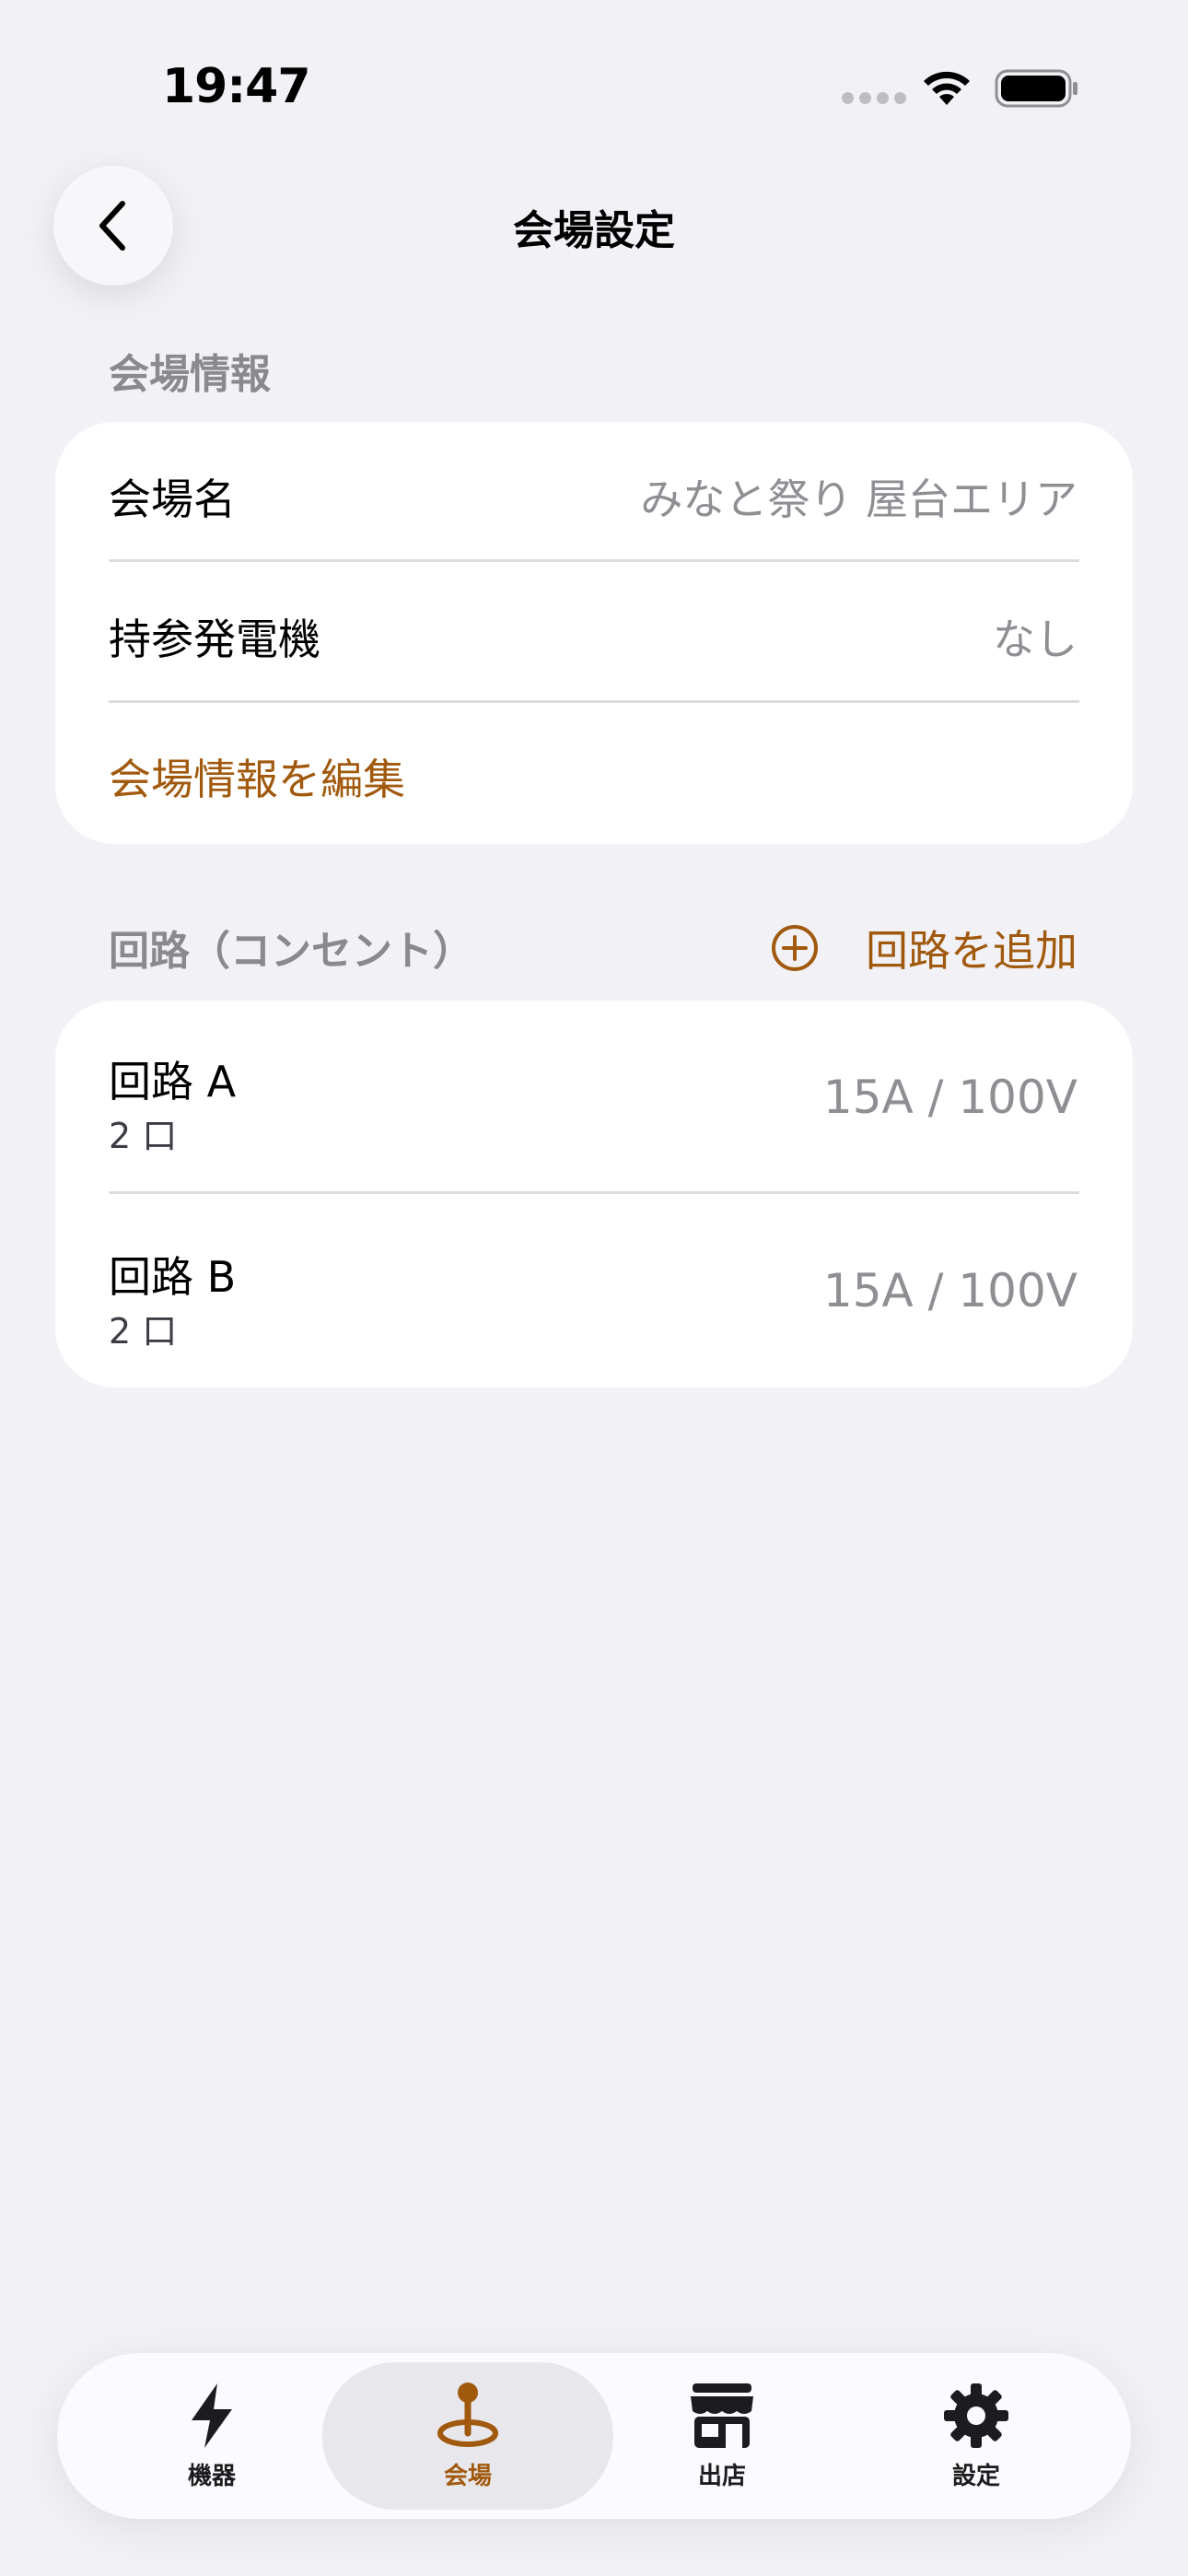 This screenshot has height=2576, width=1188. Describe the element at coordinates (172, 499) in the screenshot. I see `venue-name-label: 会場名` at that location.